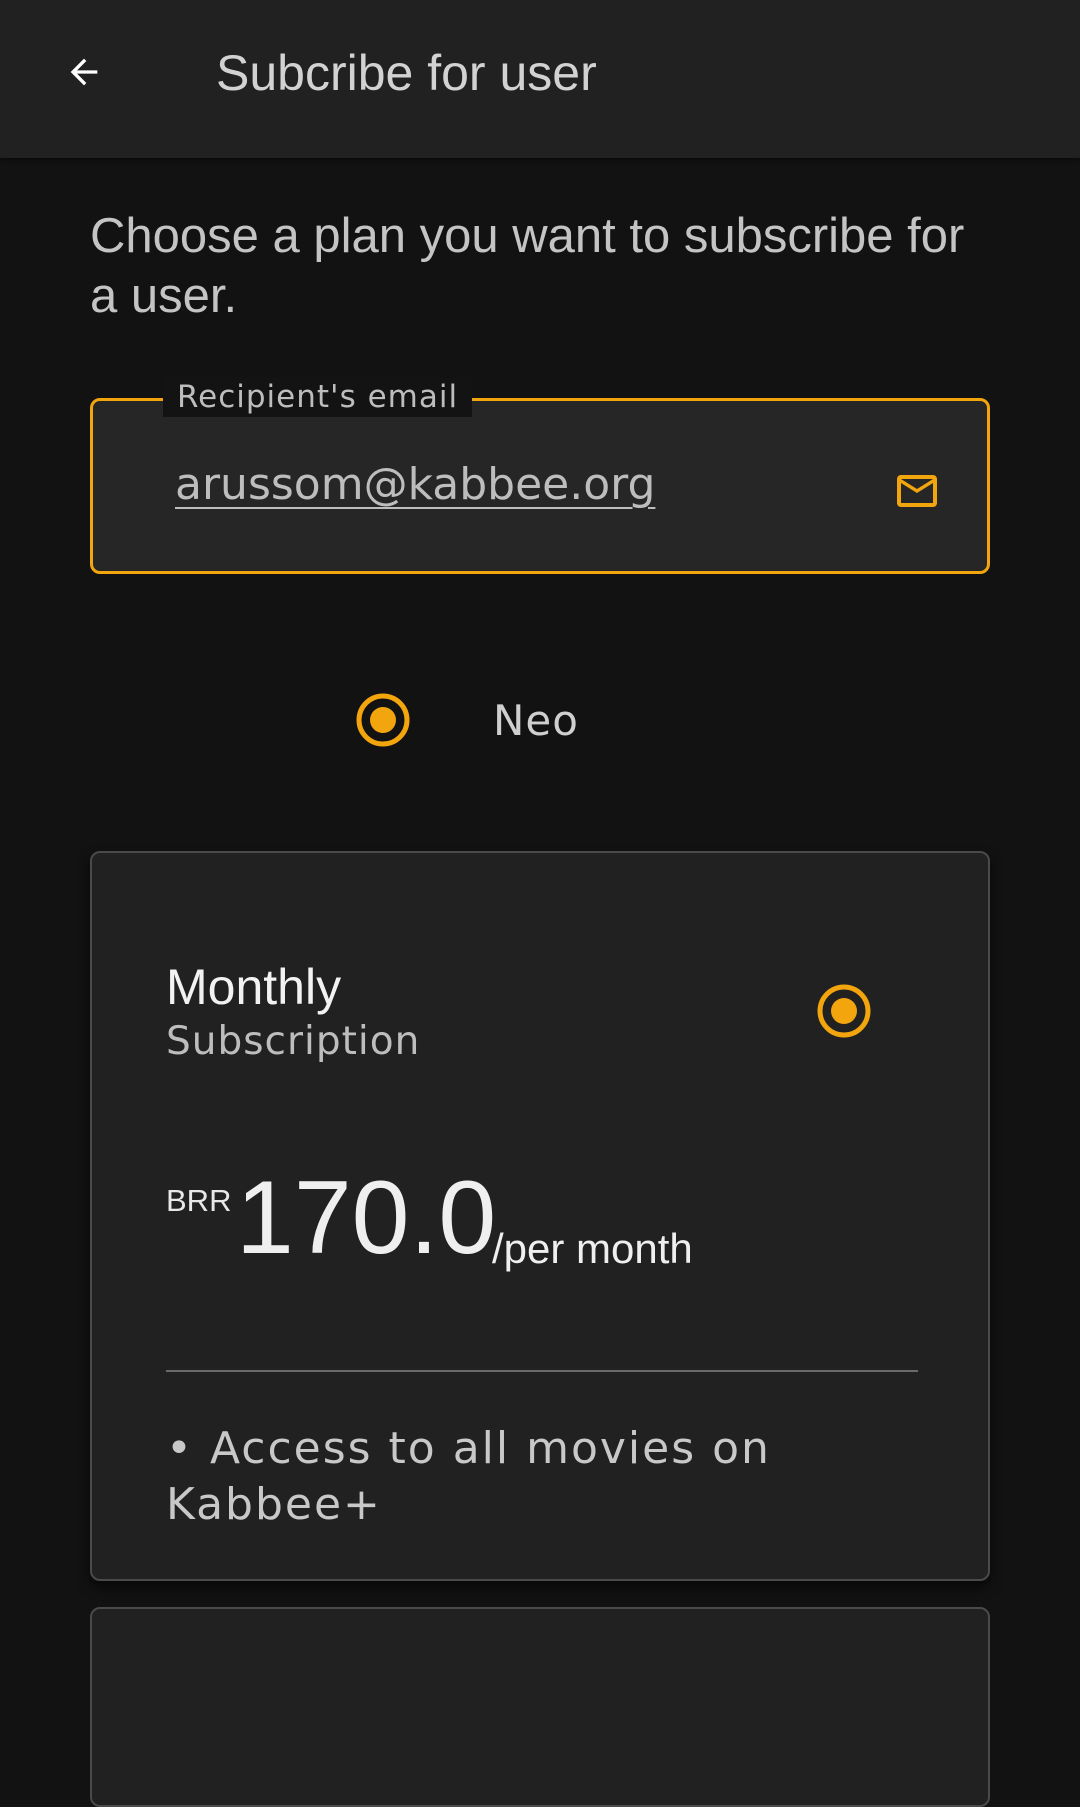  I want to click on mail-icon, so click(917, 491).